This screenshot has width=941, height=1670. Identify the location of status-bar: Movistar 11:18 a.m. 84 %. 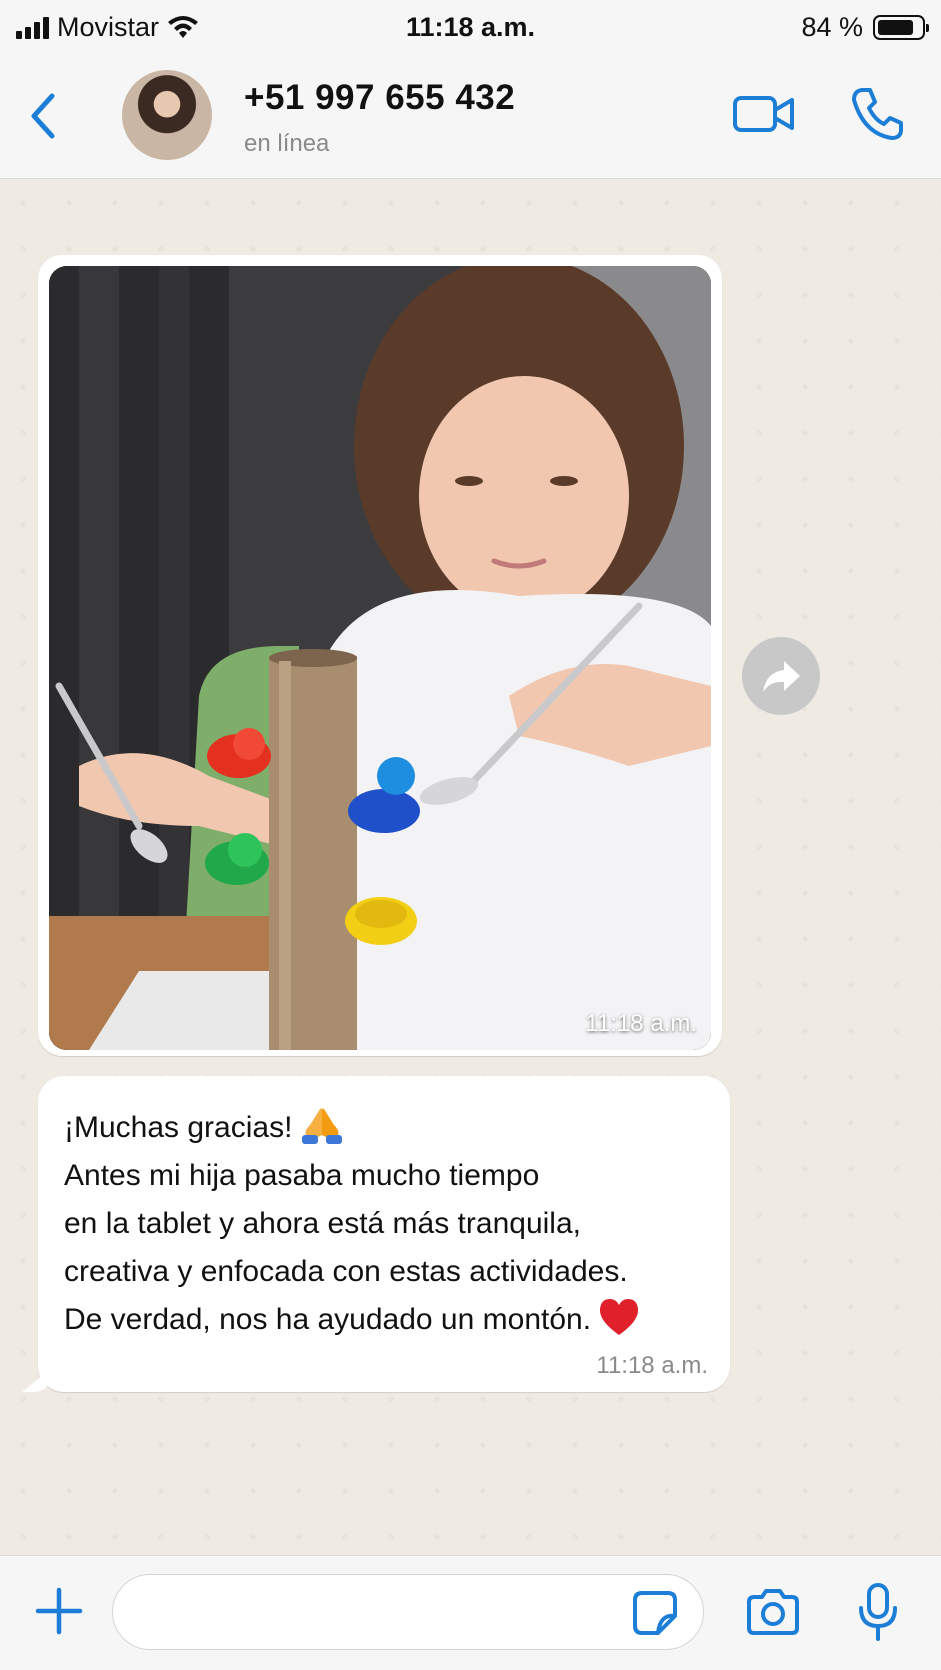
(470, 28).